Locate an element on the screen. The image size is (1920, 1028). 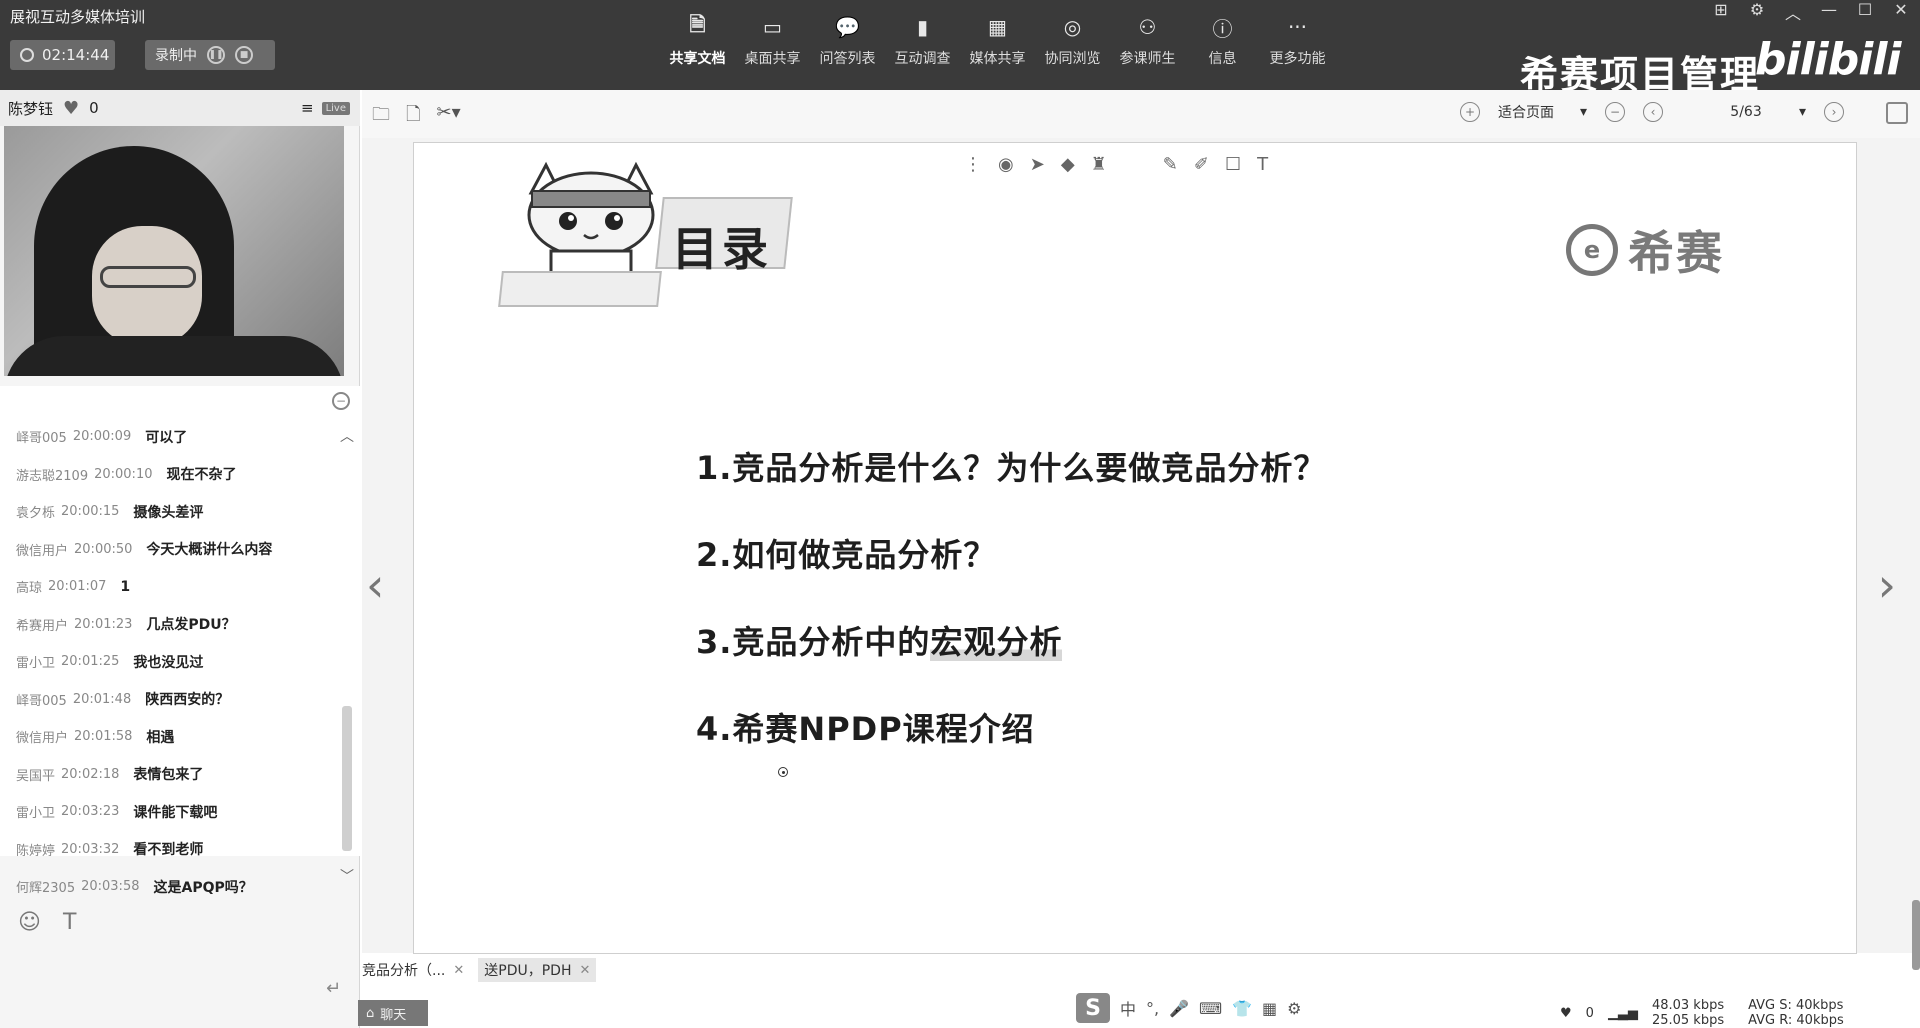
open-folder-icon: 🗀 is located at coordinates (381, 117).